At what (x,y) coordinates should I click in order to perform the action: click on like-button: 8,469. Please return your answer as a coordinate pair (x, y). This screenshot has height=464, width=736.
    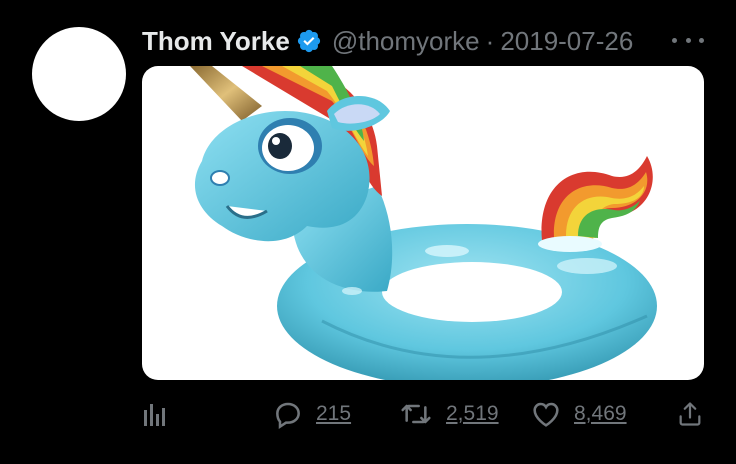
    Looking at the image, I should click on (578, 414).